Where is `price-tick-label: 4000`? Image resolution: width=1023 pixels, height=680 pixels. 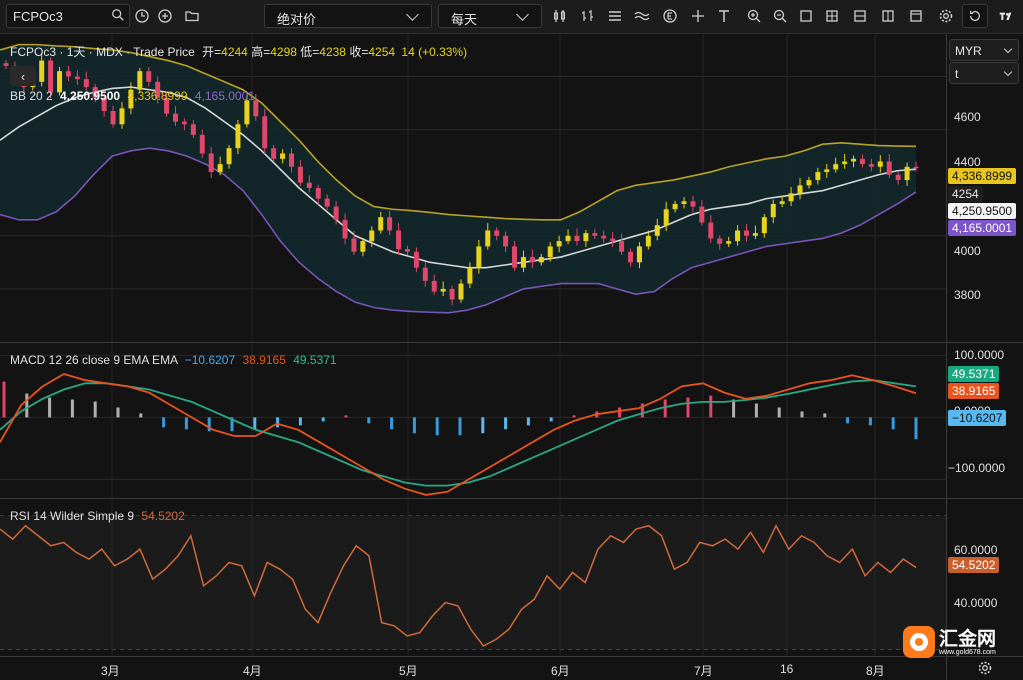
price-tick-label: 4000 is located at coordinates (967, 251).